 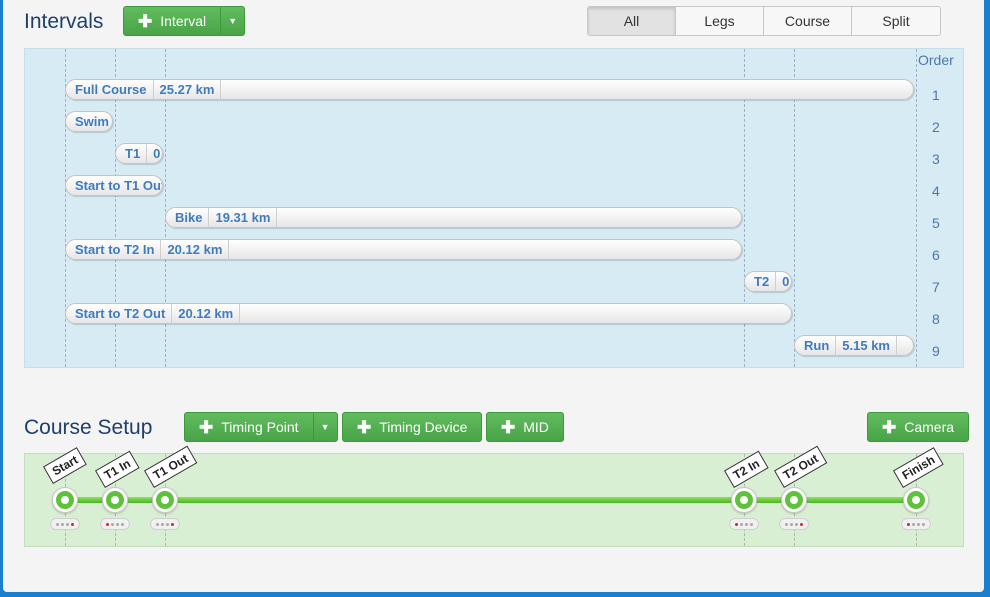 I want to click on add-camera-main: ✚ Camera, so click(x=918, y=427).